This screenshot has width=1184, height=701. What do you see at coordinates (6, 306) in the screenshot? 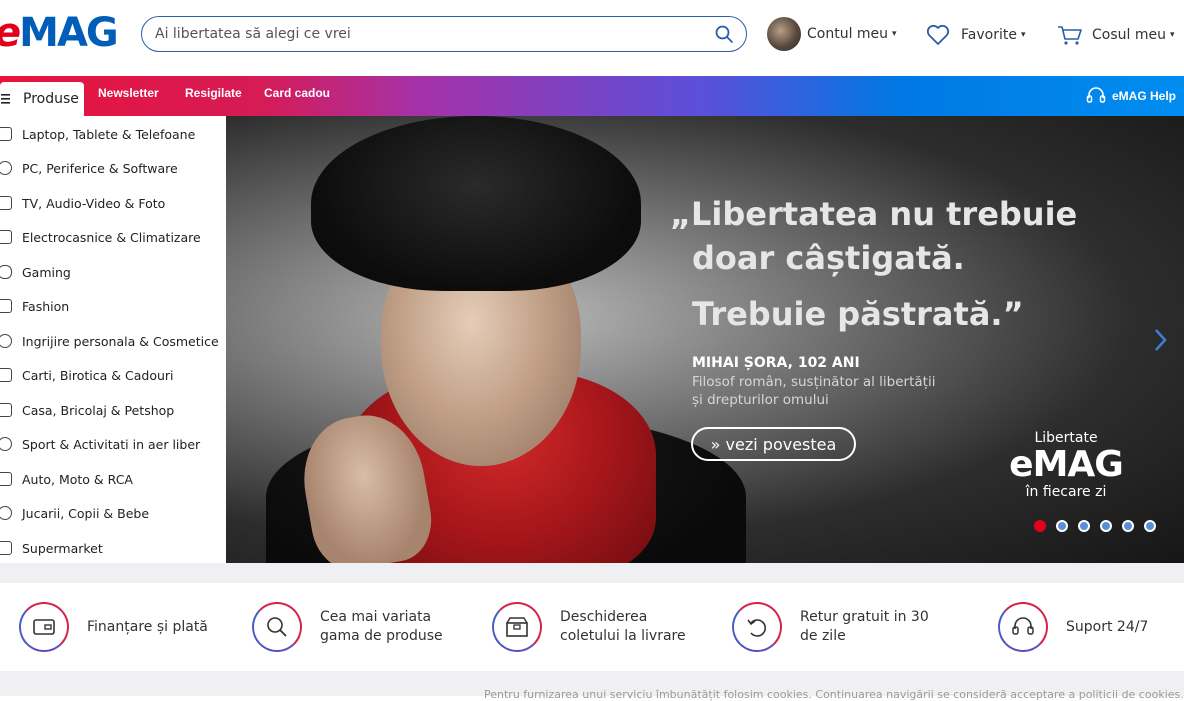
I see `shirt-icon` at bounding box center [6, 306].